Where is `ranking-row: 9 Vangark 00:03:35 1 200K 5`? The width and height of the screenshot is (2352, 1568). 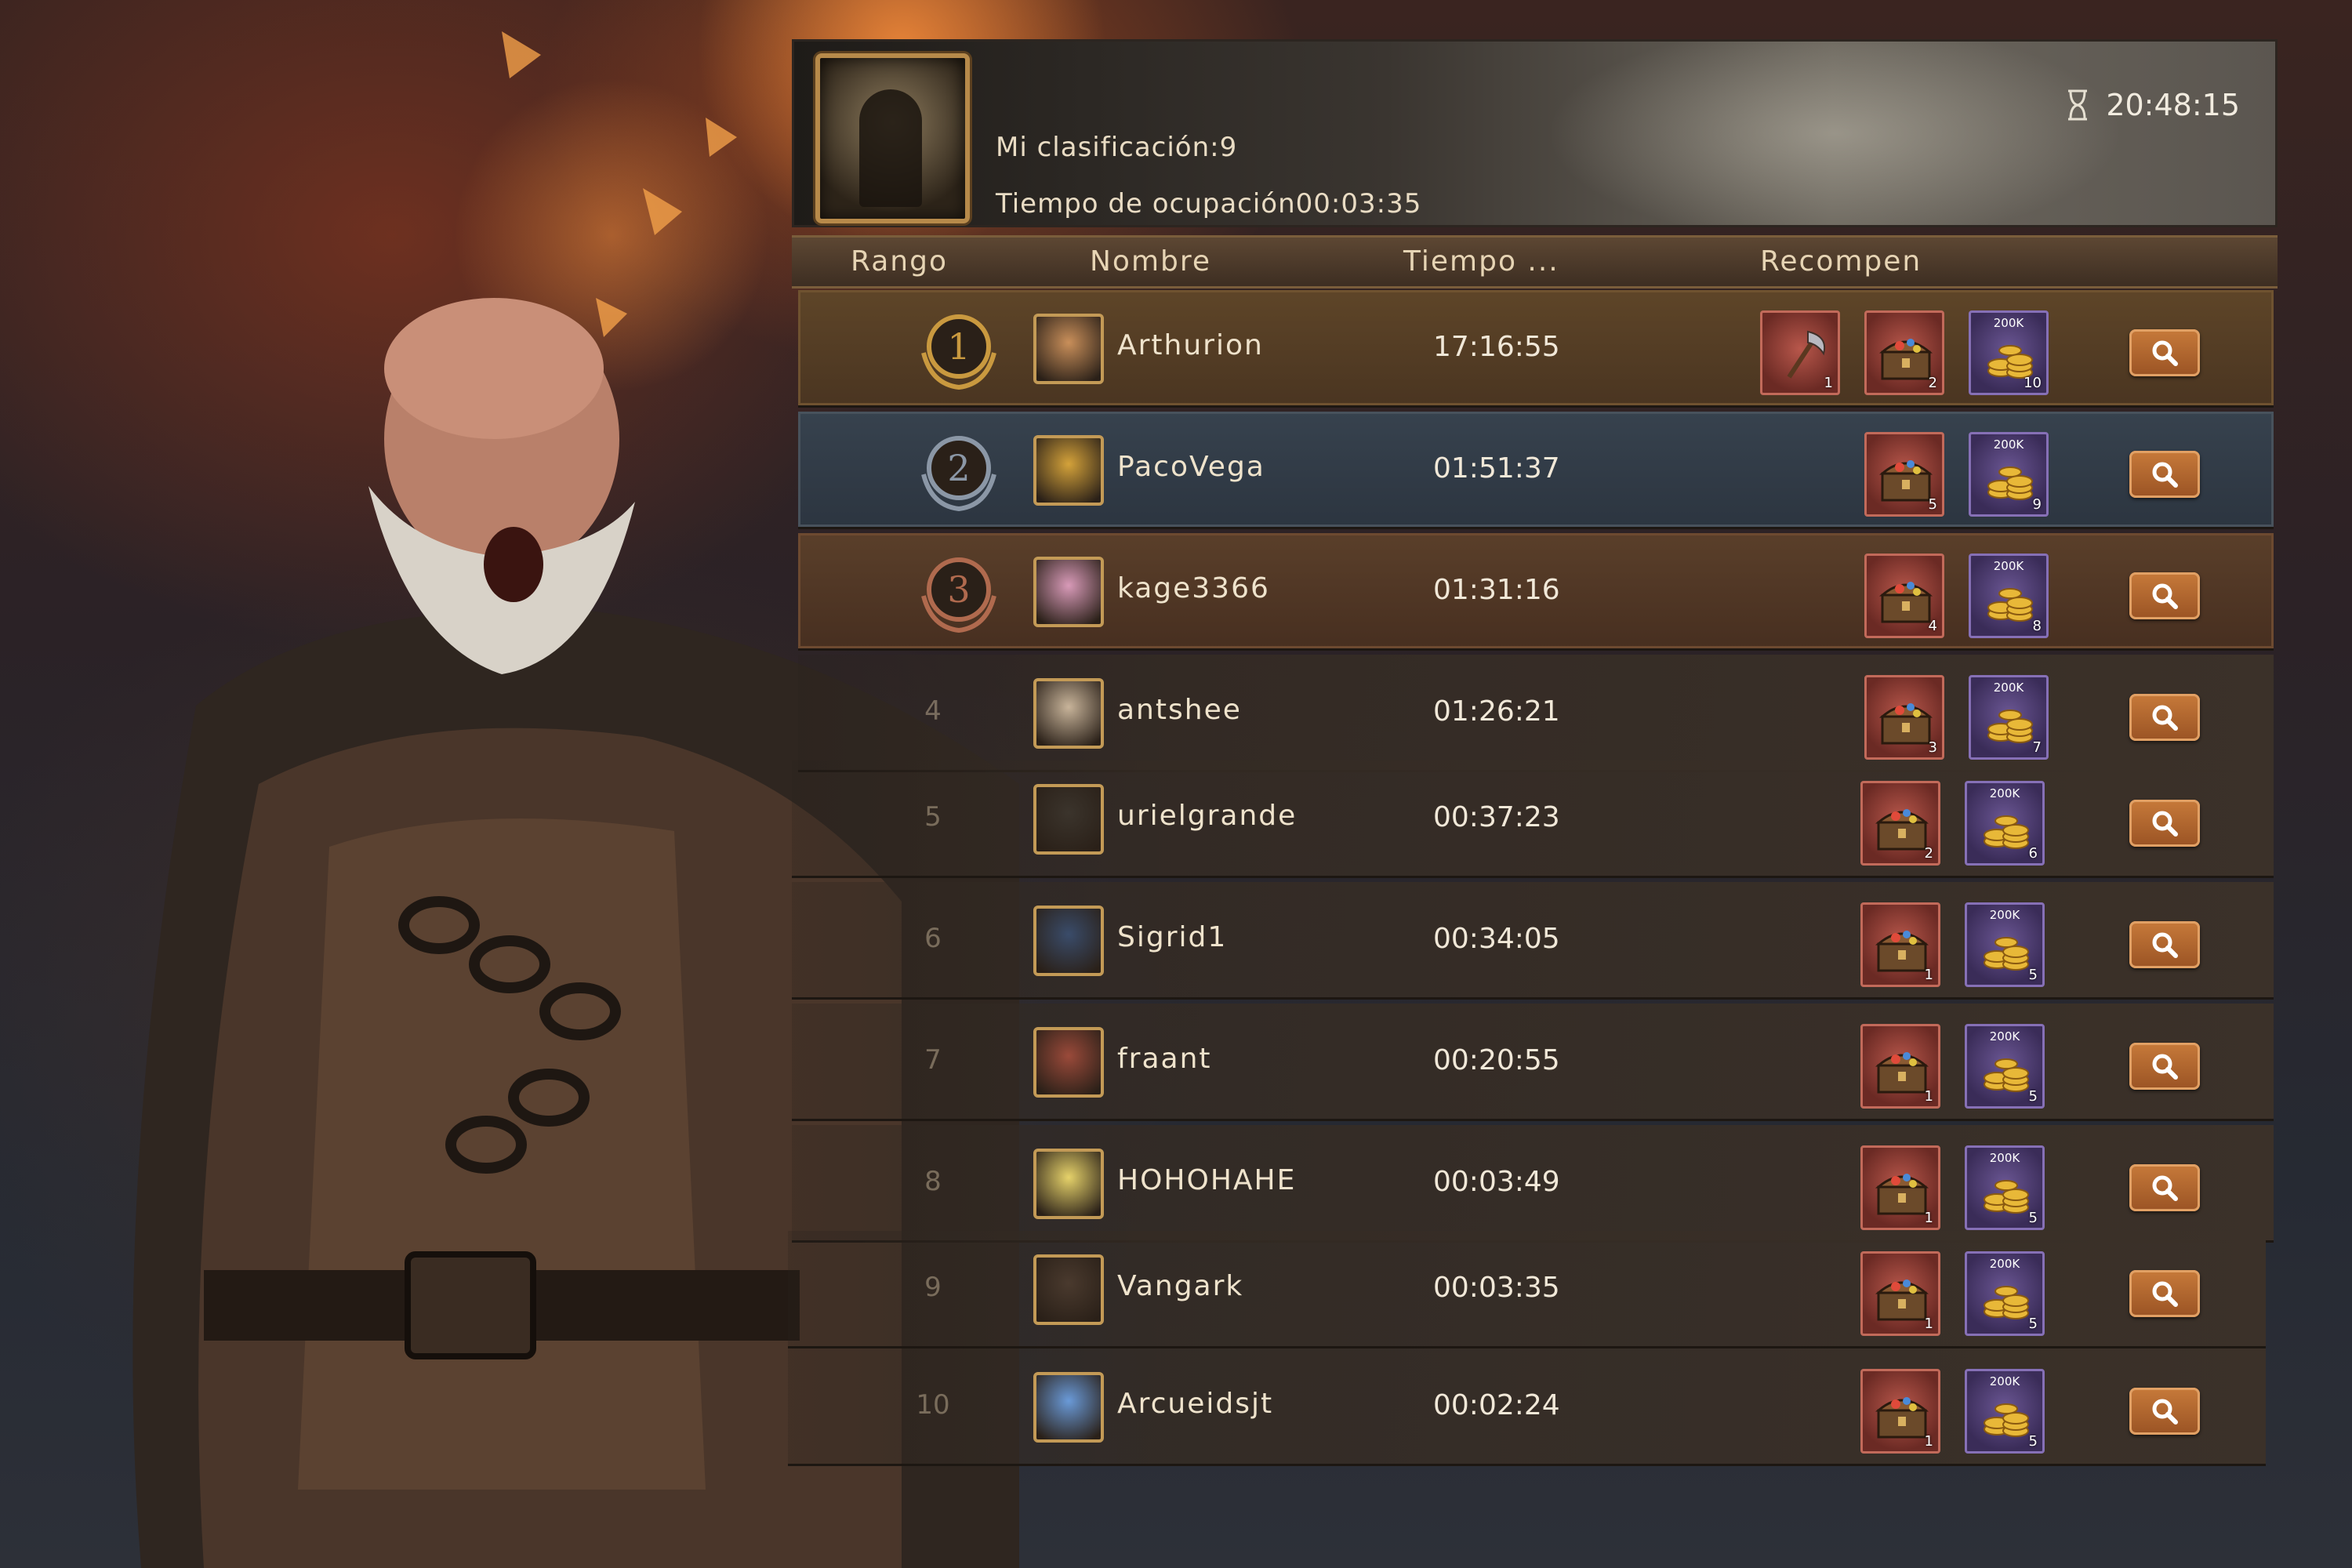
ranking-row: 9 Vangark 00:03:35 1 200K 5 is located at coordinates (1527, 1289).